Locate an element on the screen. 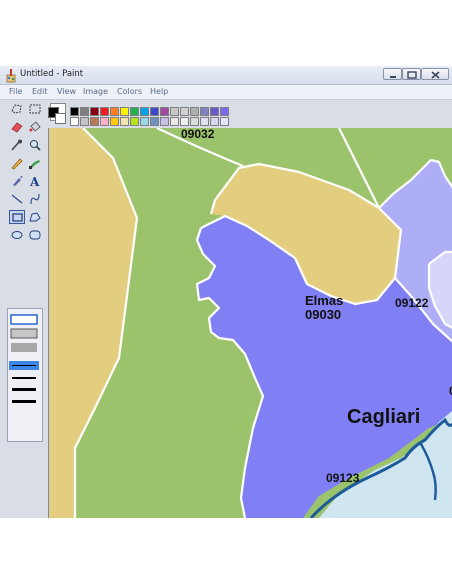  text-icon: A is located at coordinates (34, 181).